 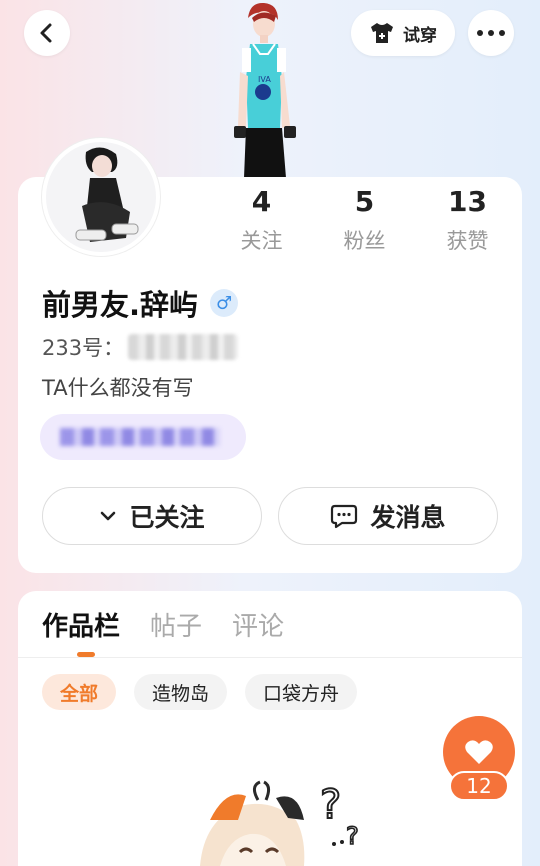 What do you see at coordinates (264, 79) in the screenshot?
I see `svg-text: IVA` at bounding box center [264, 79].